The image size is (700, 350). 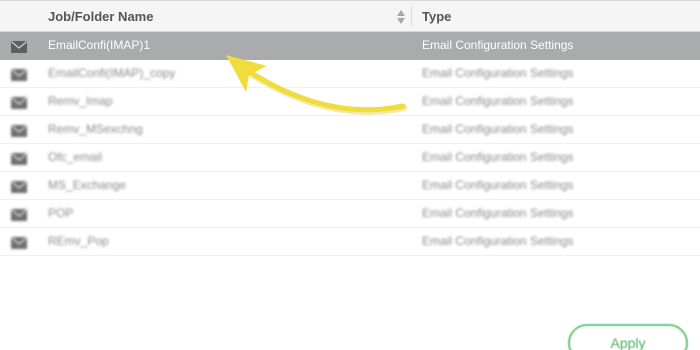 I want to click on table-row: MS_Exchange Email Configuration Settings, so click(x=350, y=186).